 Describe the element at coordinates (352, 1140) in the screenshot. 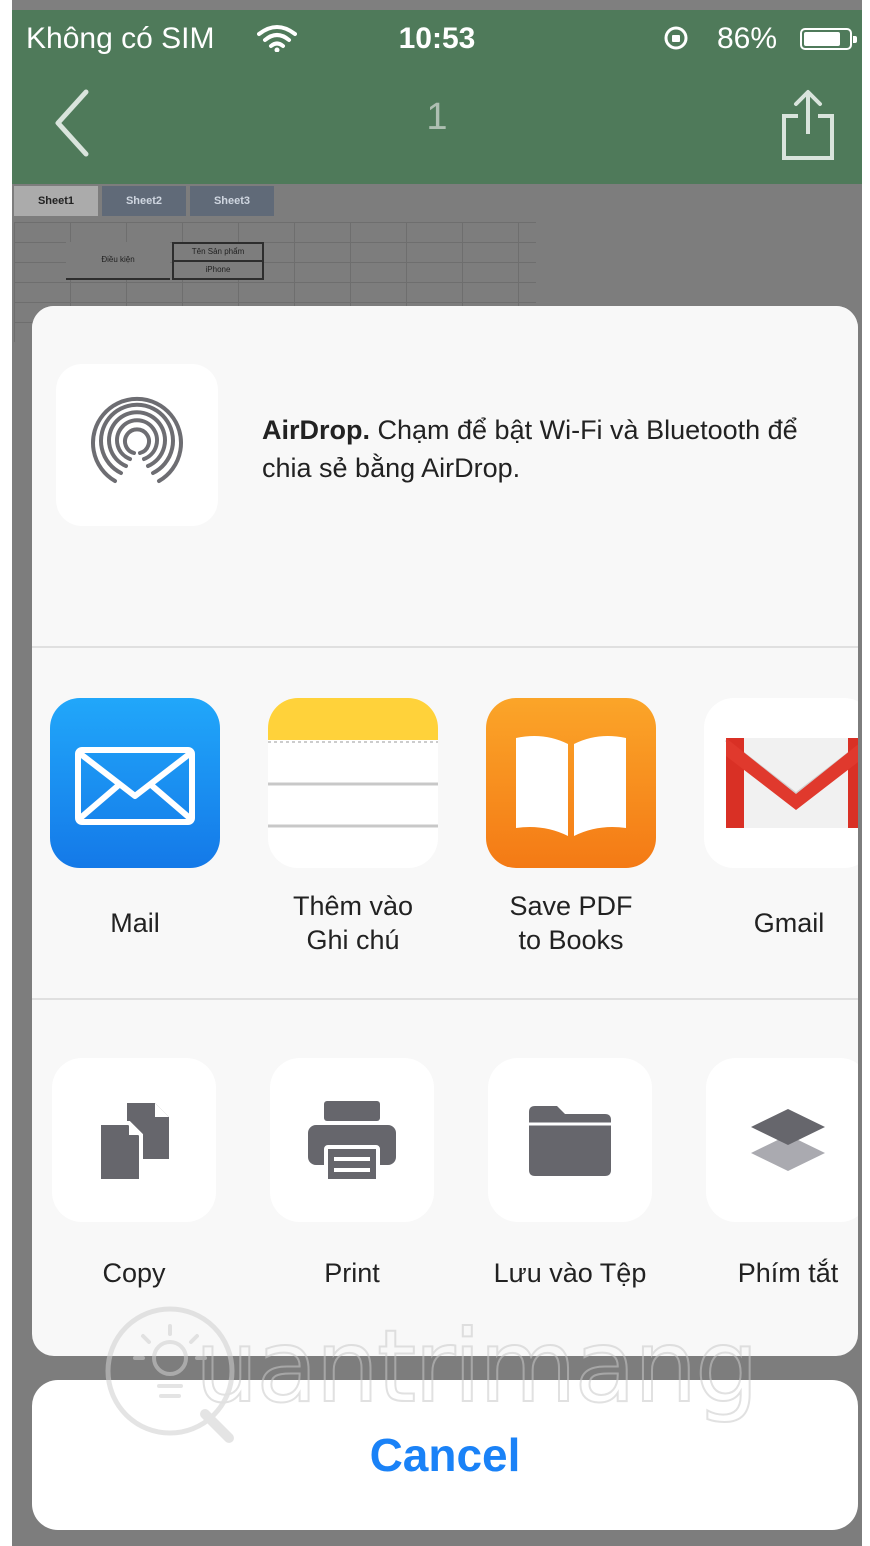

I see `print-icon` at that location.